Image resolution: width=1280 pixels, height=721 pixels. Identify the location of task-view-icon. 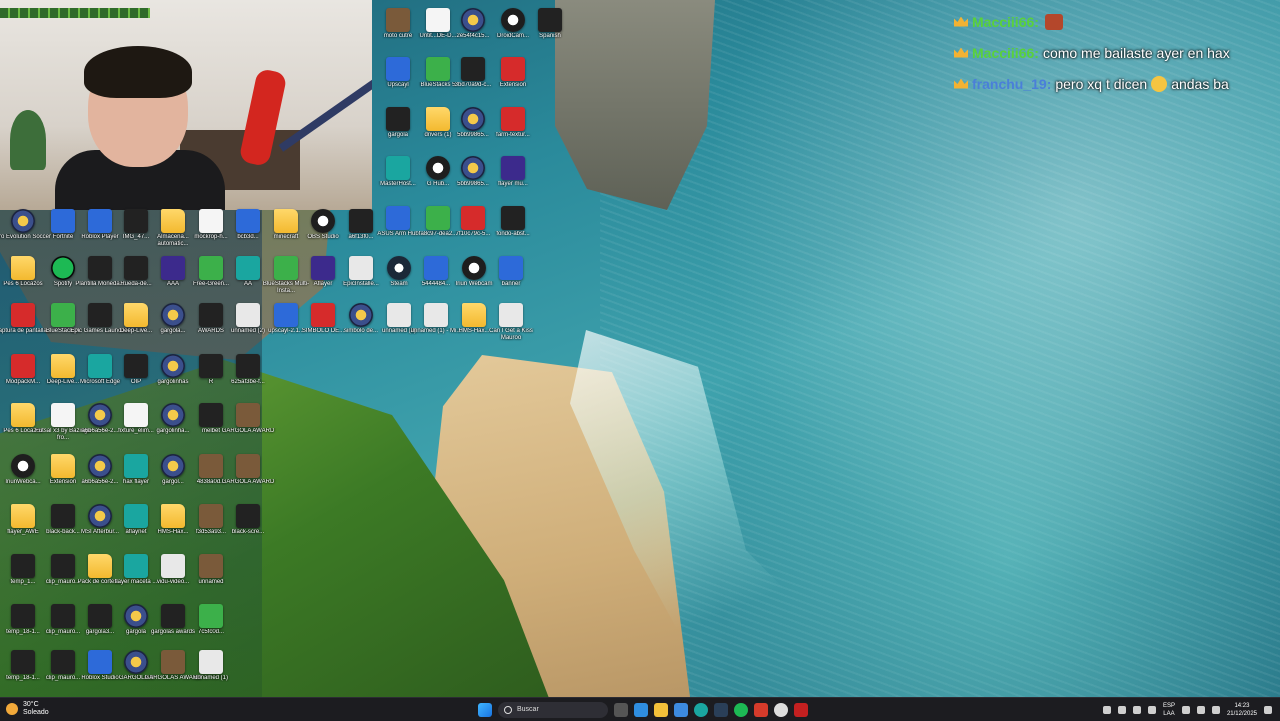
(621, 709).